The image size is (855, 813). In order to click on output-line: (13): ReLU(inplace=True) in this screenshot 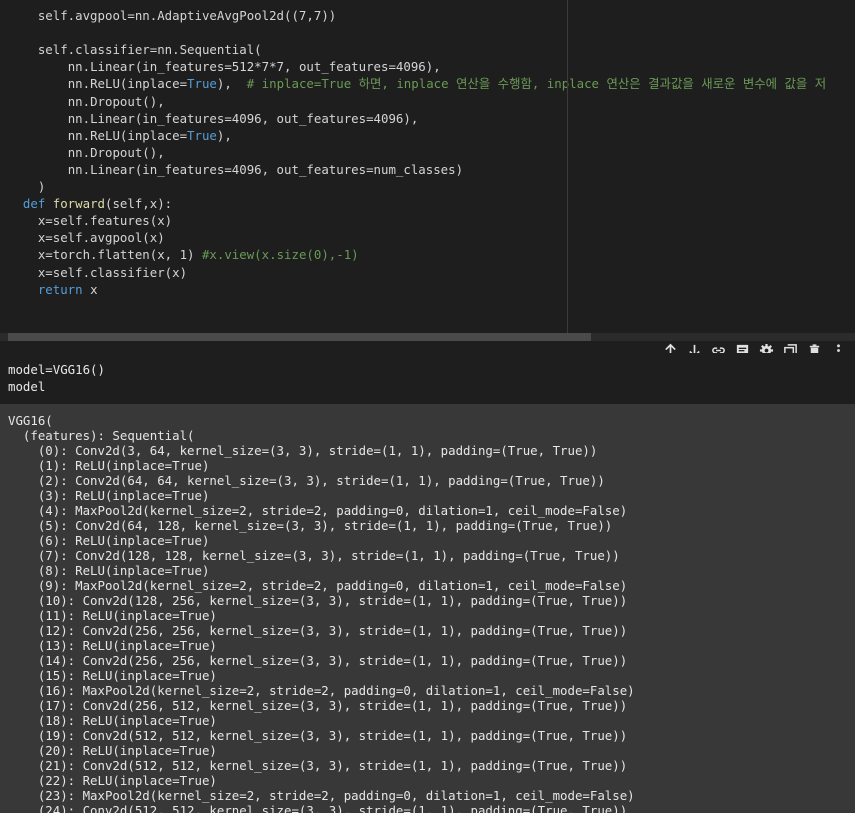, I will do `click(112, 645)`.